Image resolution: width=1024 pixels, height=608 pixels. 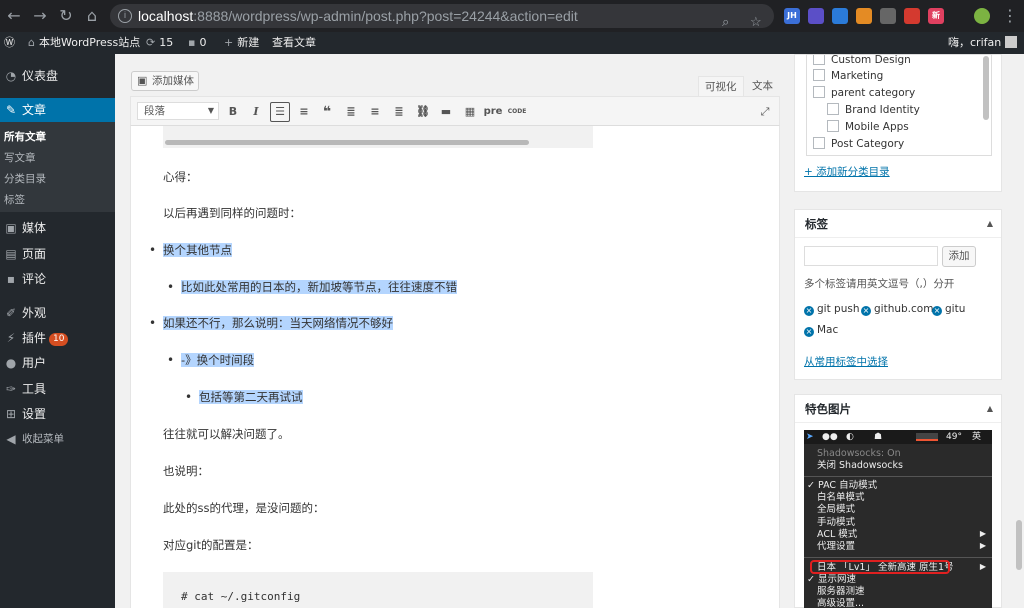 What do you see at coordinates (125, 16) in the screenshot?
I see `info-icon: i` at bounding box center [125, 16].